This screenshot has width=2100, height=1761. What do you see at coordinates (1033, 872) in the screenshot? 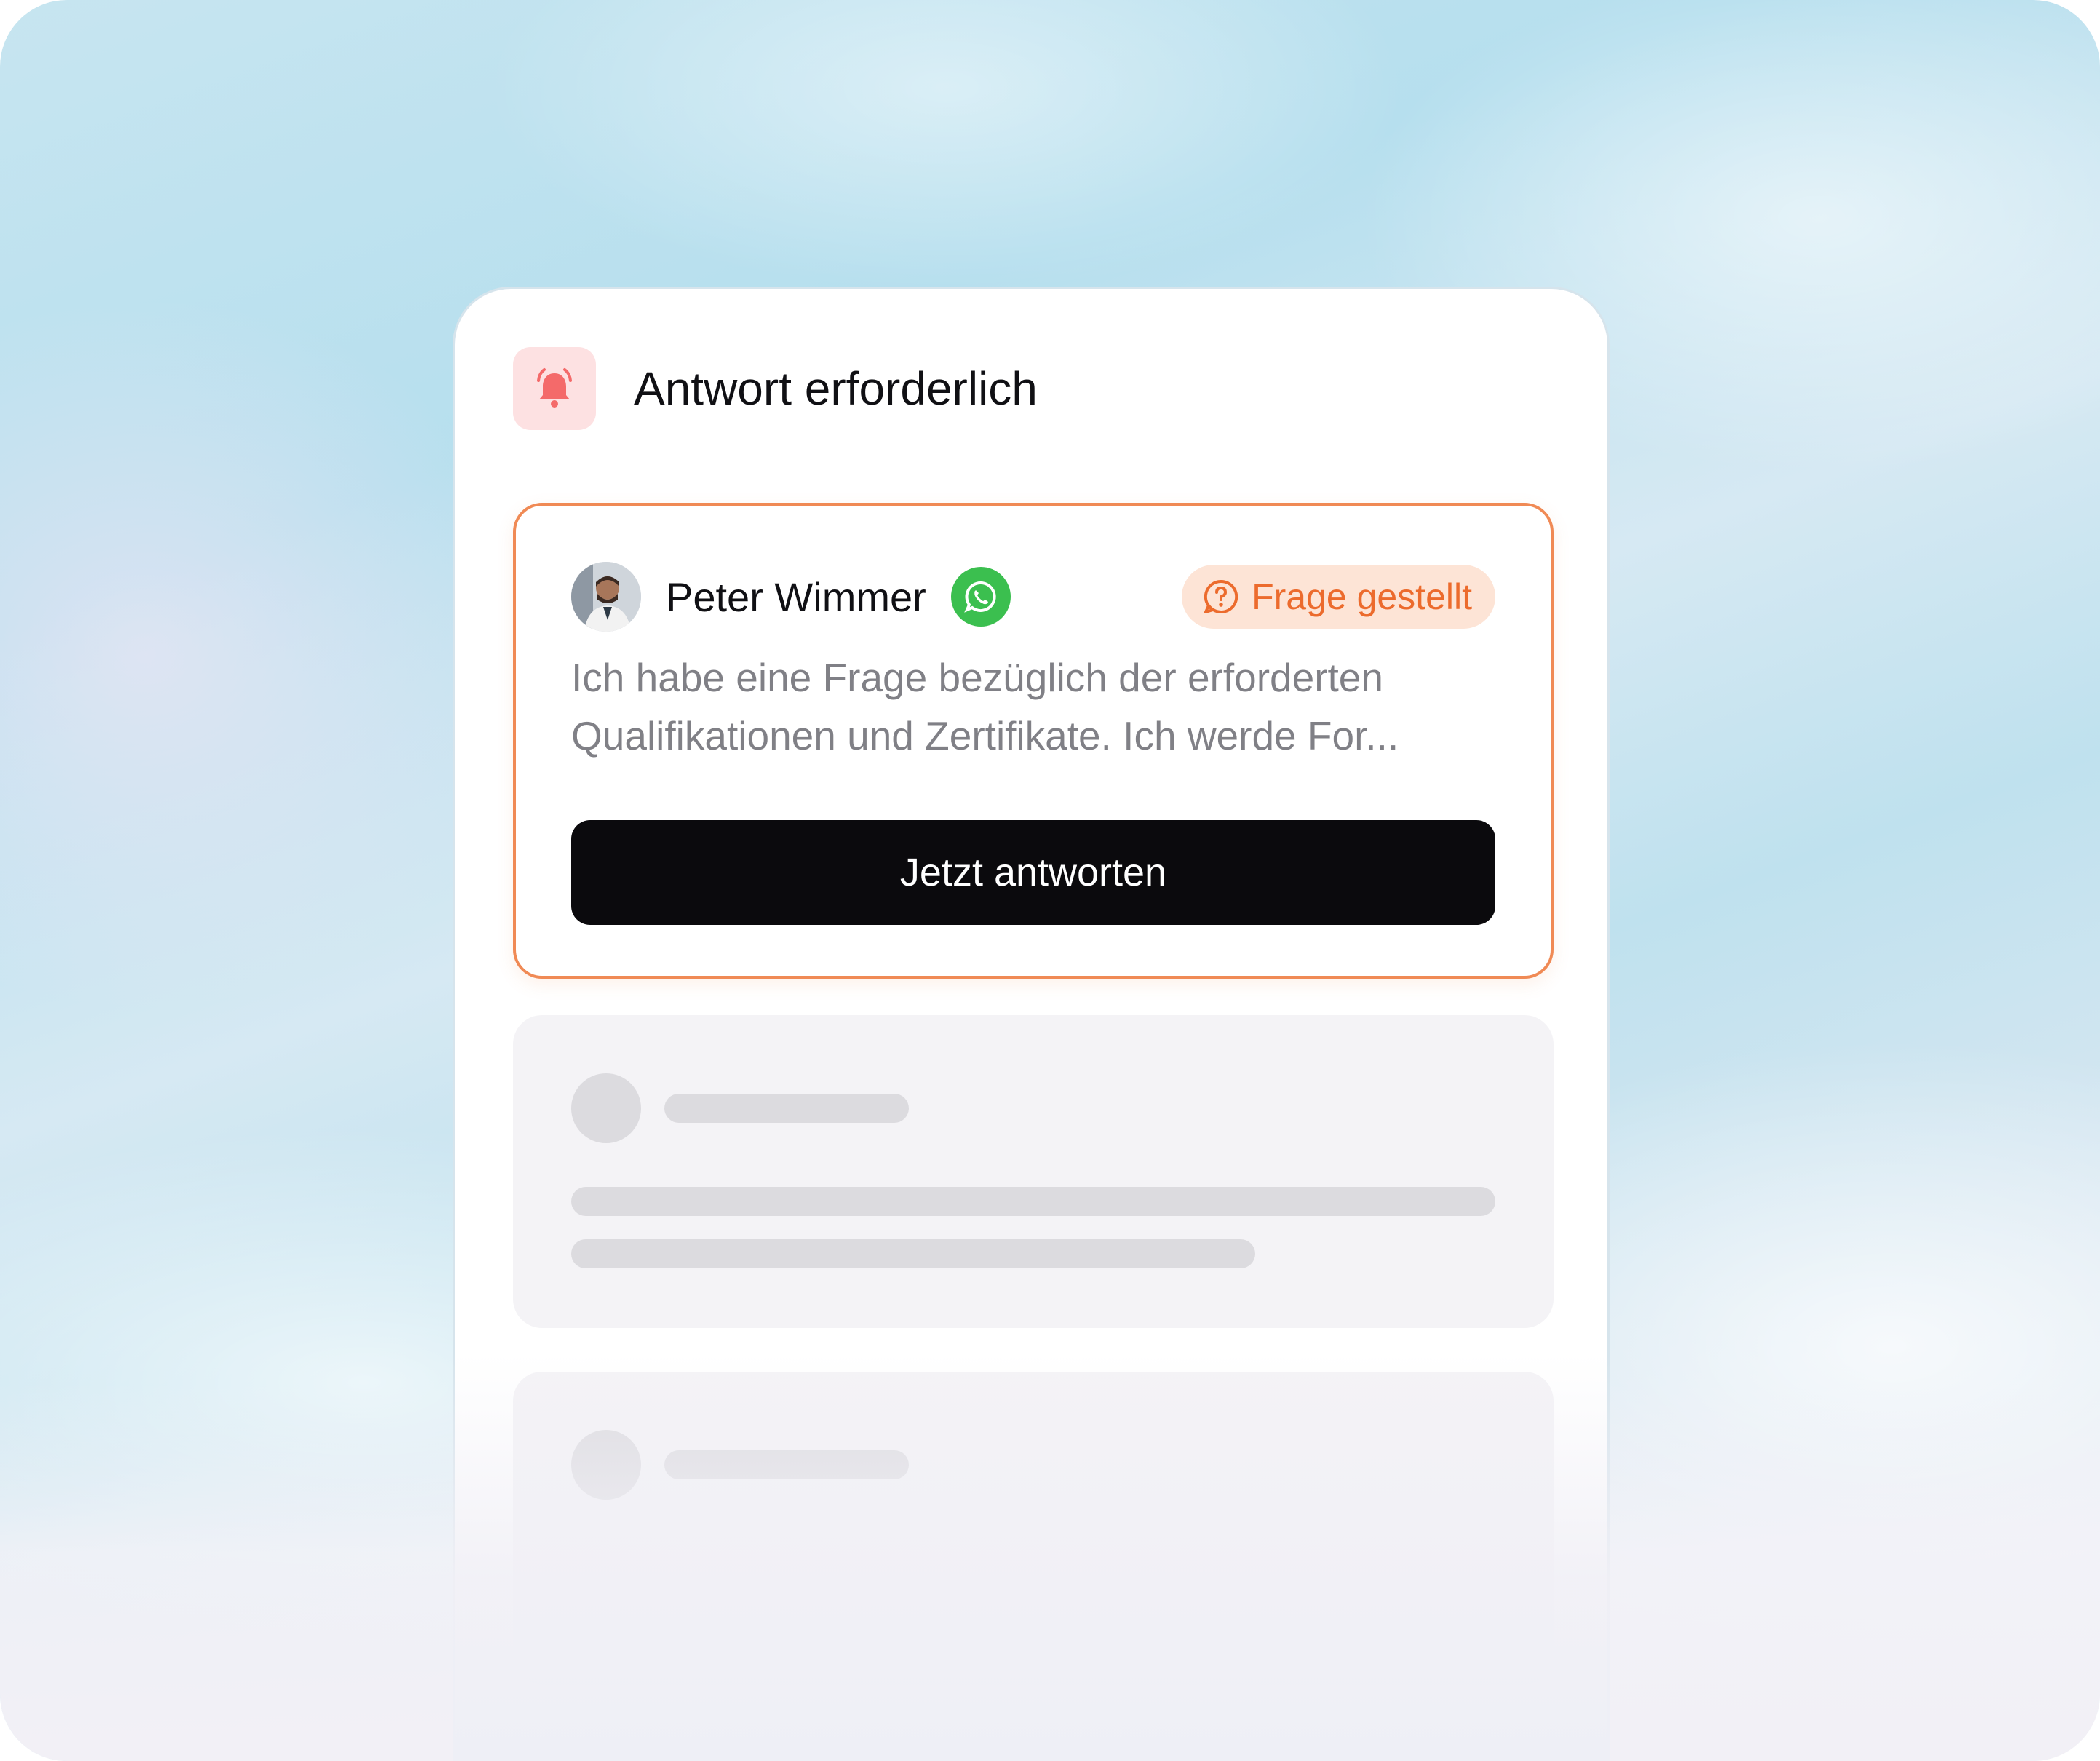
I see `reply-now-button: Jetzt antworten` at bounding box center [1033, 872].